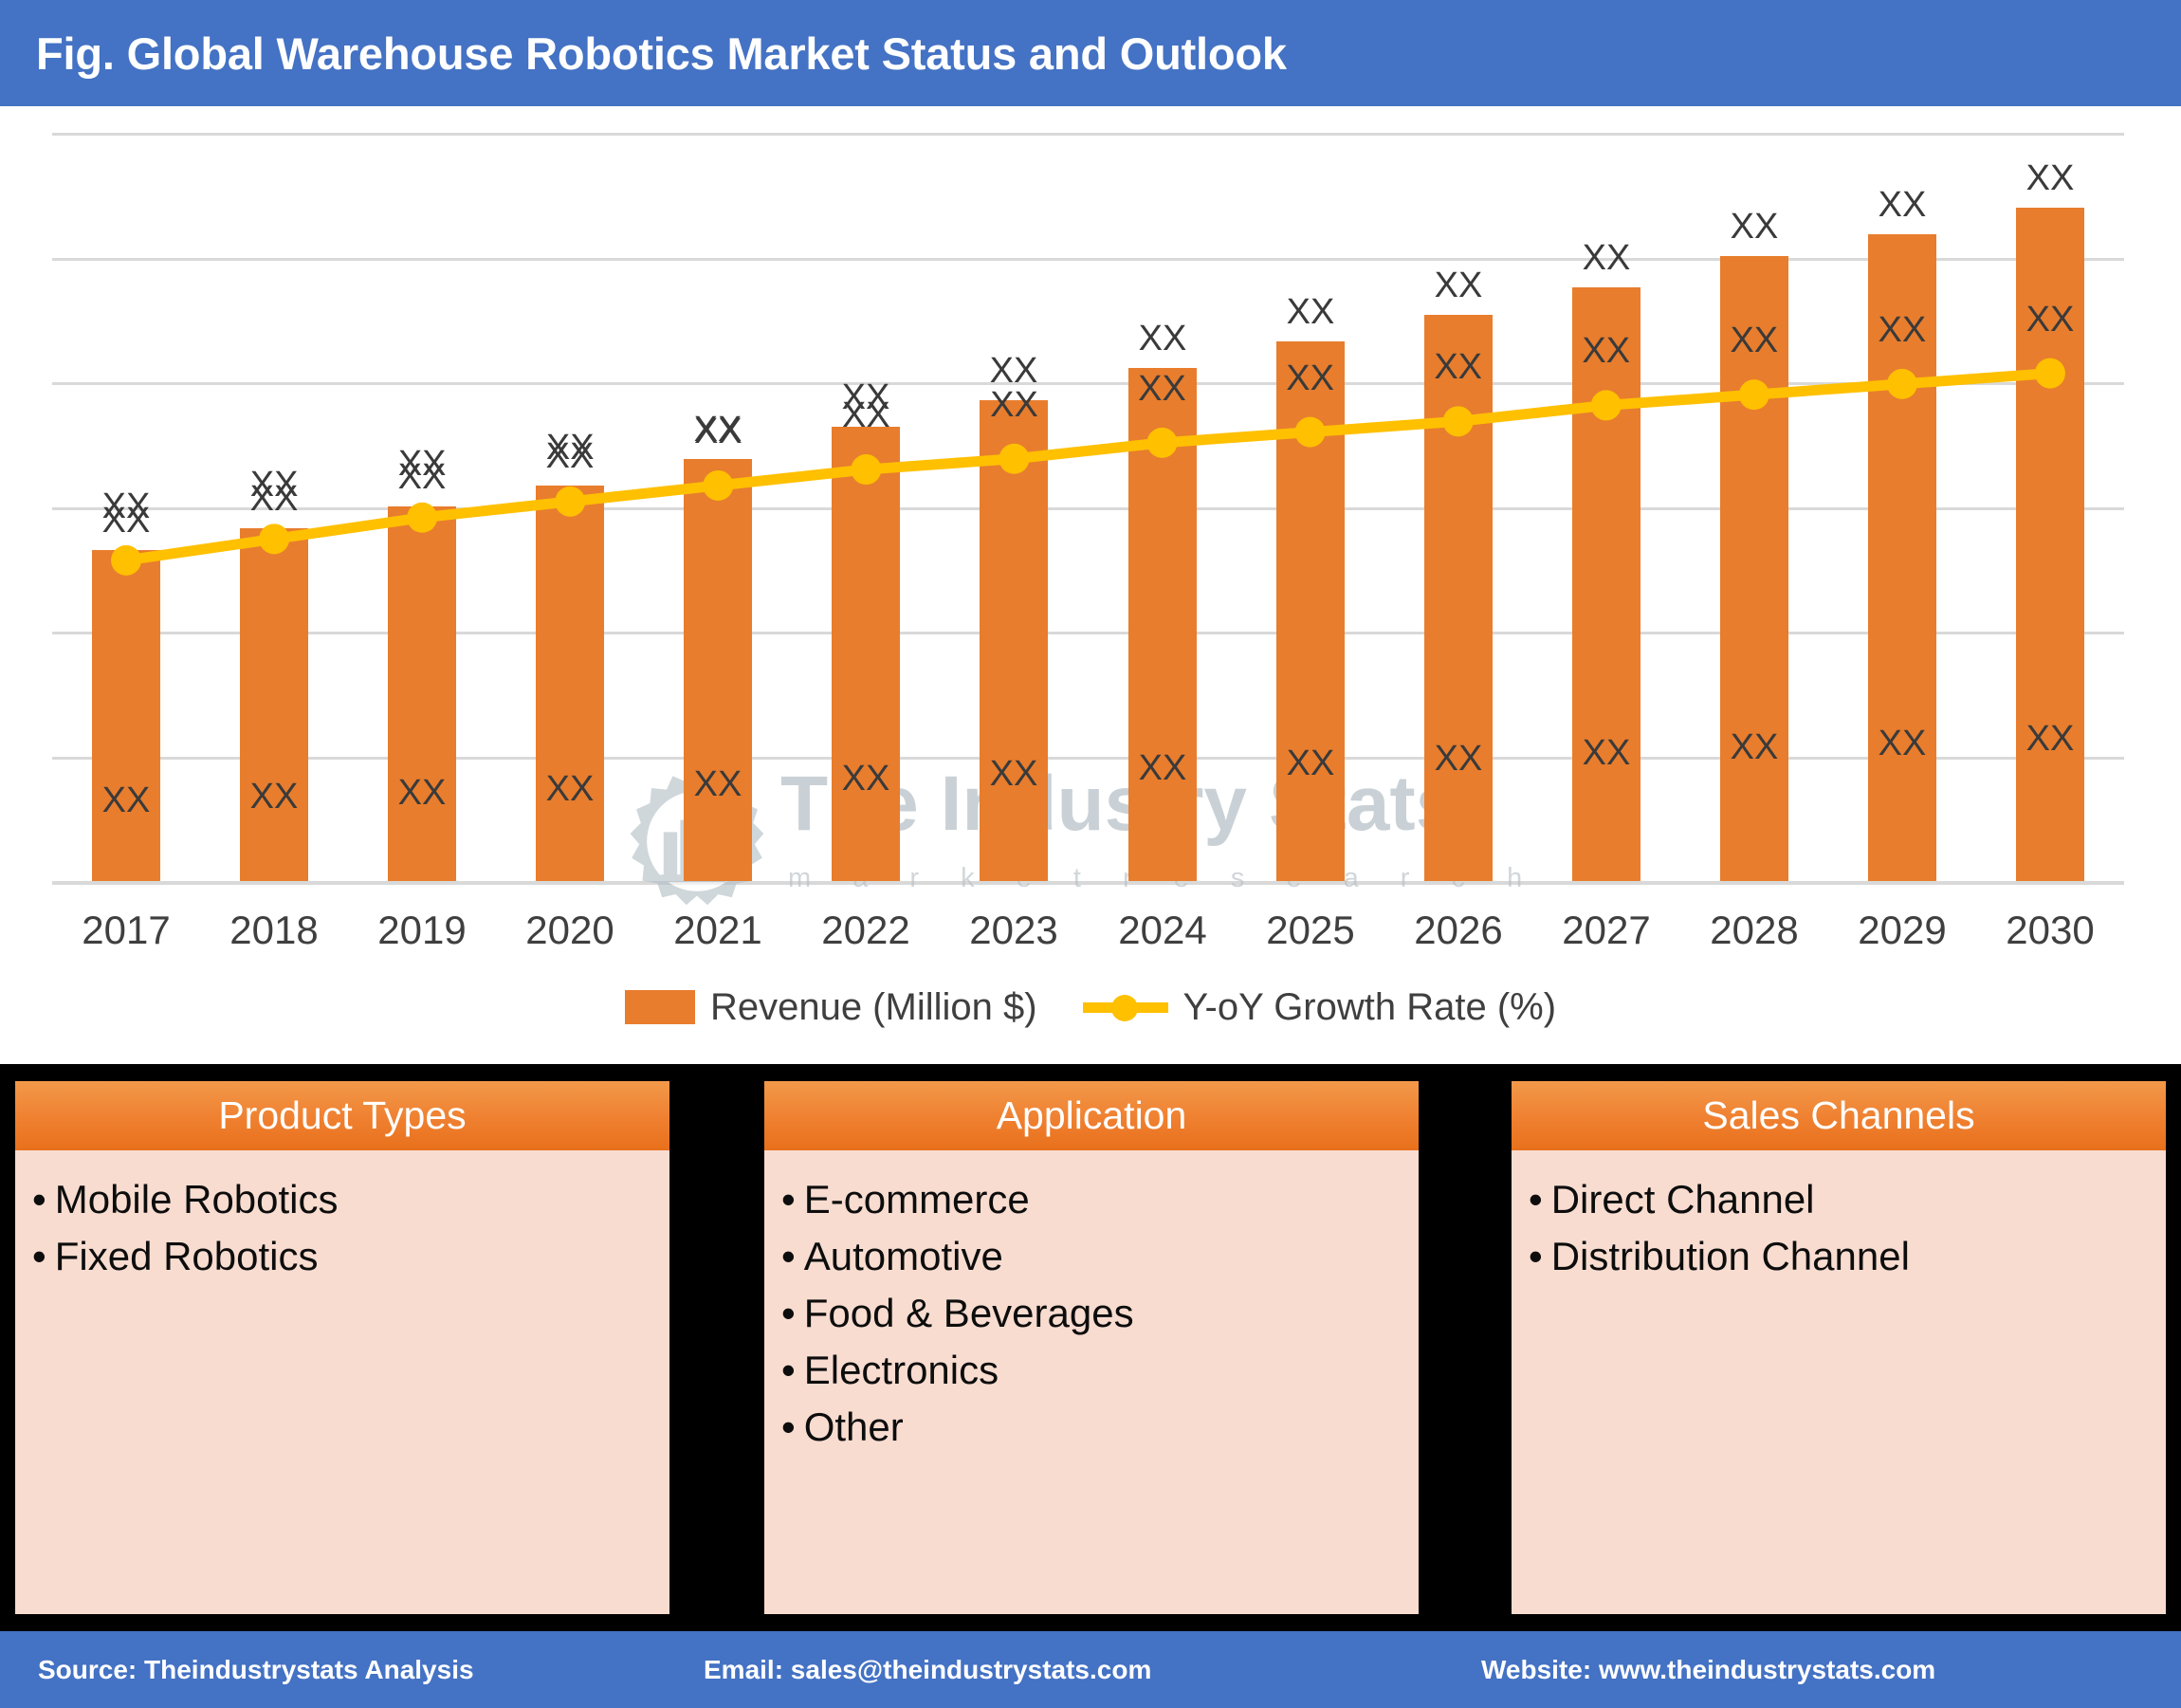 This screenshot has height=1708, width=2181. What do you see at coordinates (1458, 930) in the screenshot?
I see `x-axis-tick-label: 2026` at bounding box center [1458, 930].